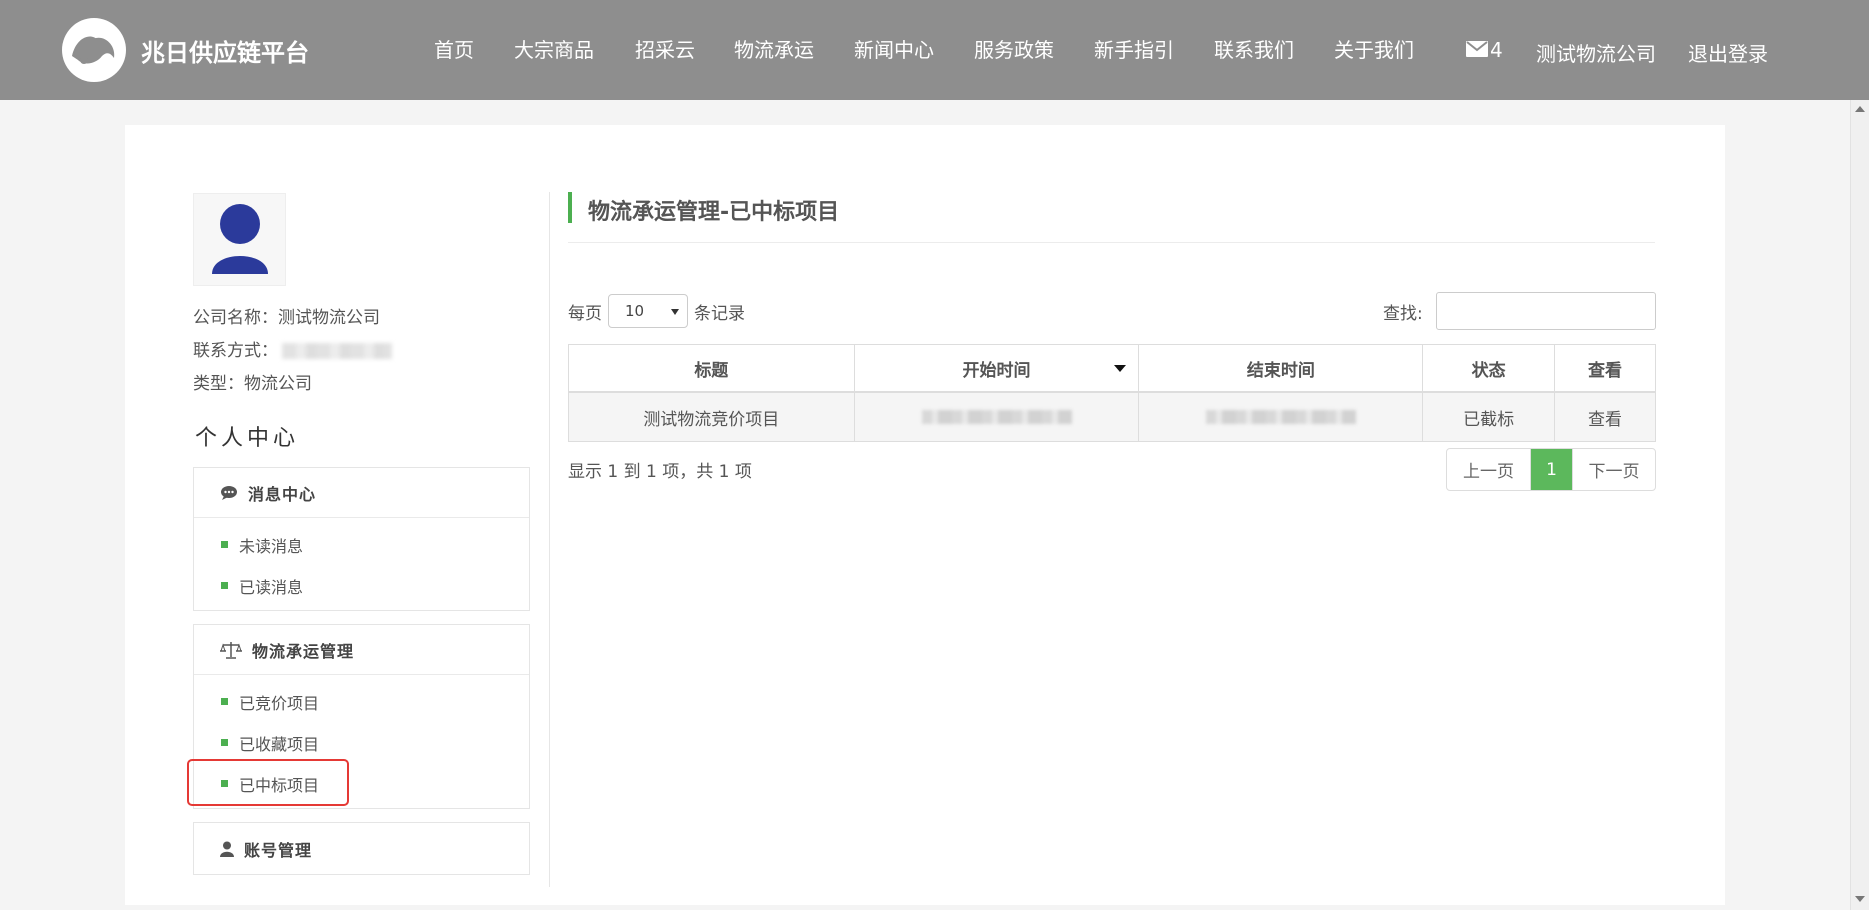 This screenshot has height=910, width=1869. Describe the element at coordinates (1489, 416) in the screenshot. I see `cell-status: 已截标` at that location.